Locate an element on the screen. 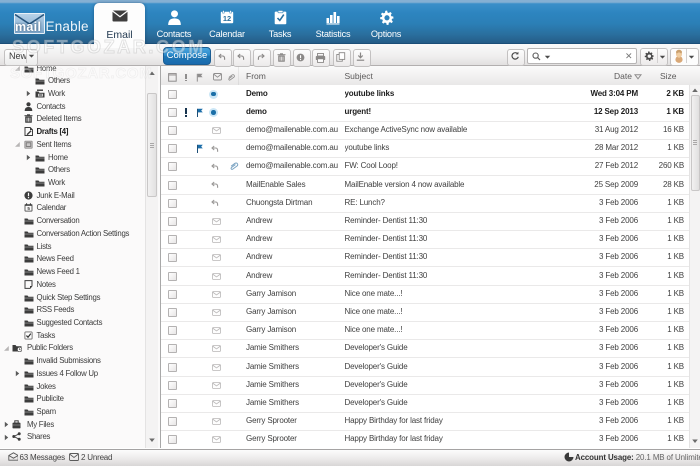 Image resolution: width=700 pixels, height=466 pixels. svg-text: 12 is located at coordinates (227, 18).